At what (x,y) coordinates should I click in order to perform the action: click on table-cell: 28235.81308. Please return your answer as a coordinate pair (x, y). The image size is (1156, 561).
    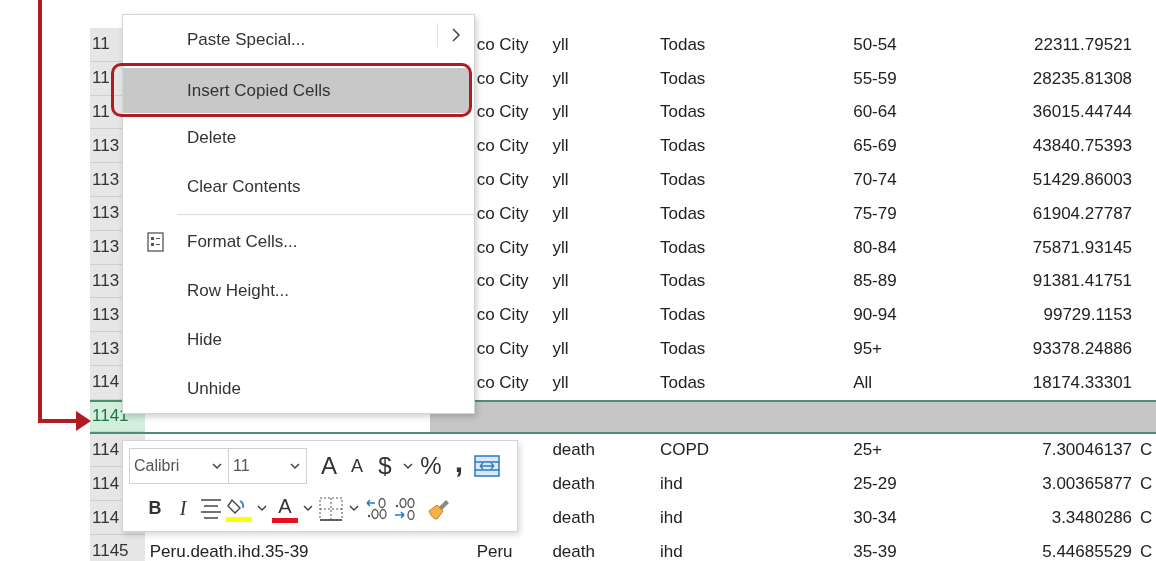
    Looking at the image, I should click on (1082, 78).